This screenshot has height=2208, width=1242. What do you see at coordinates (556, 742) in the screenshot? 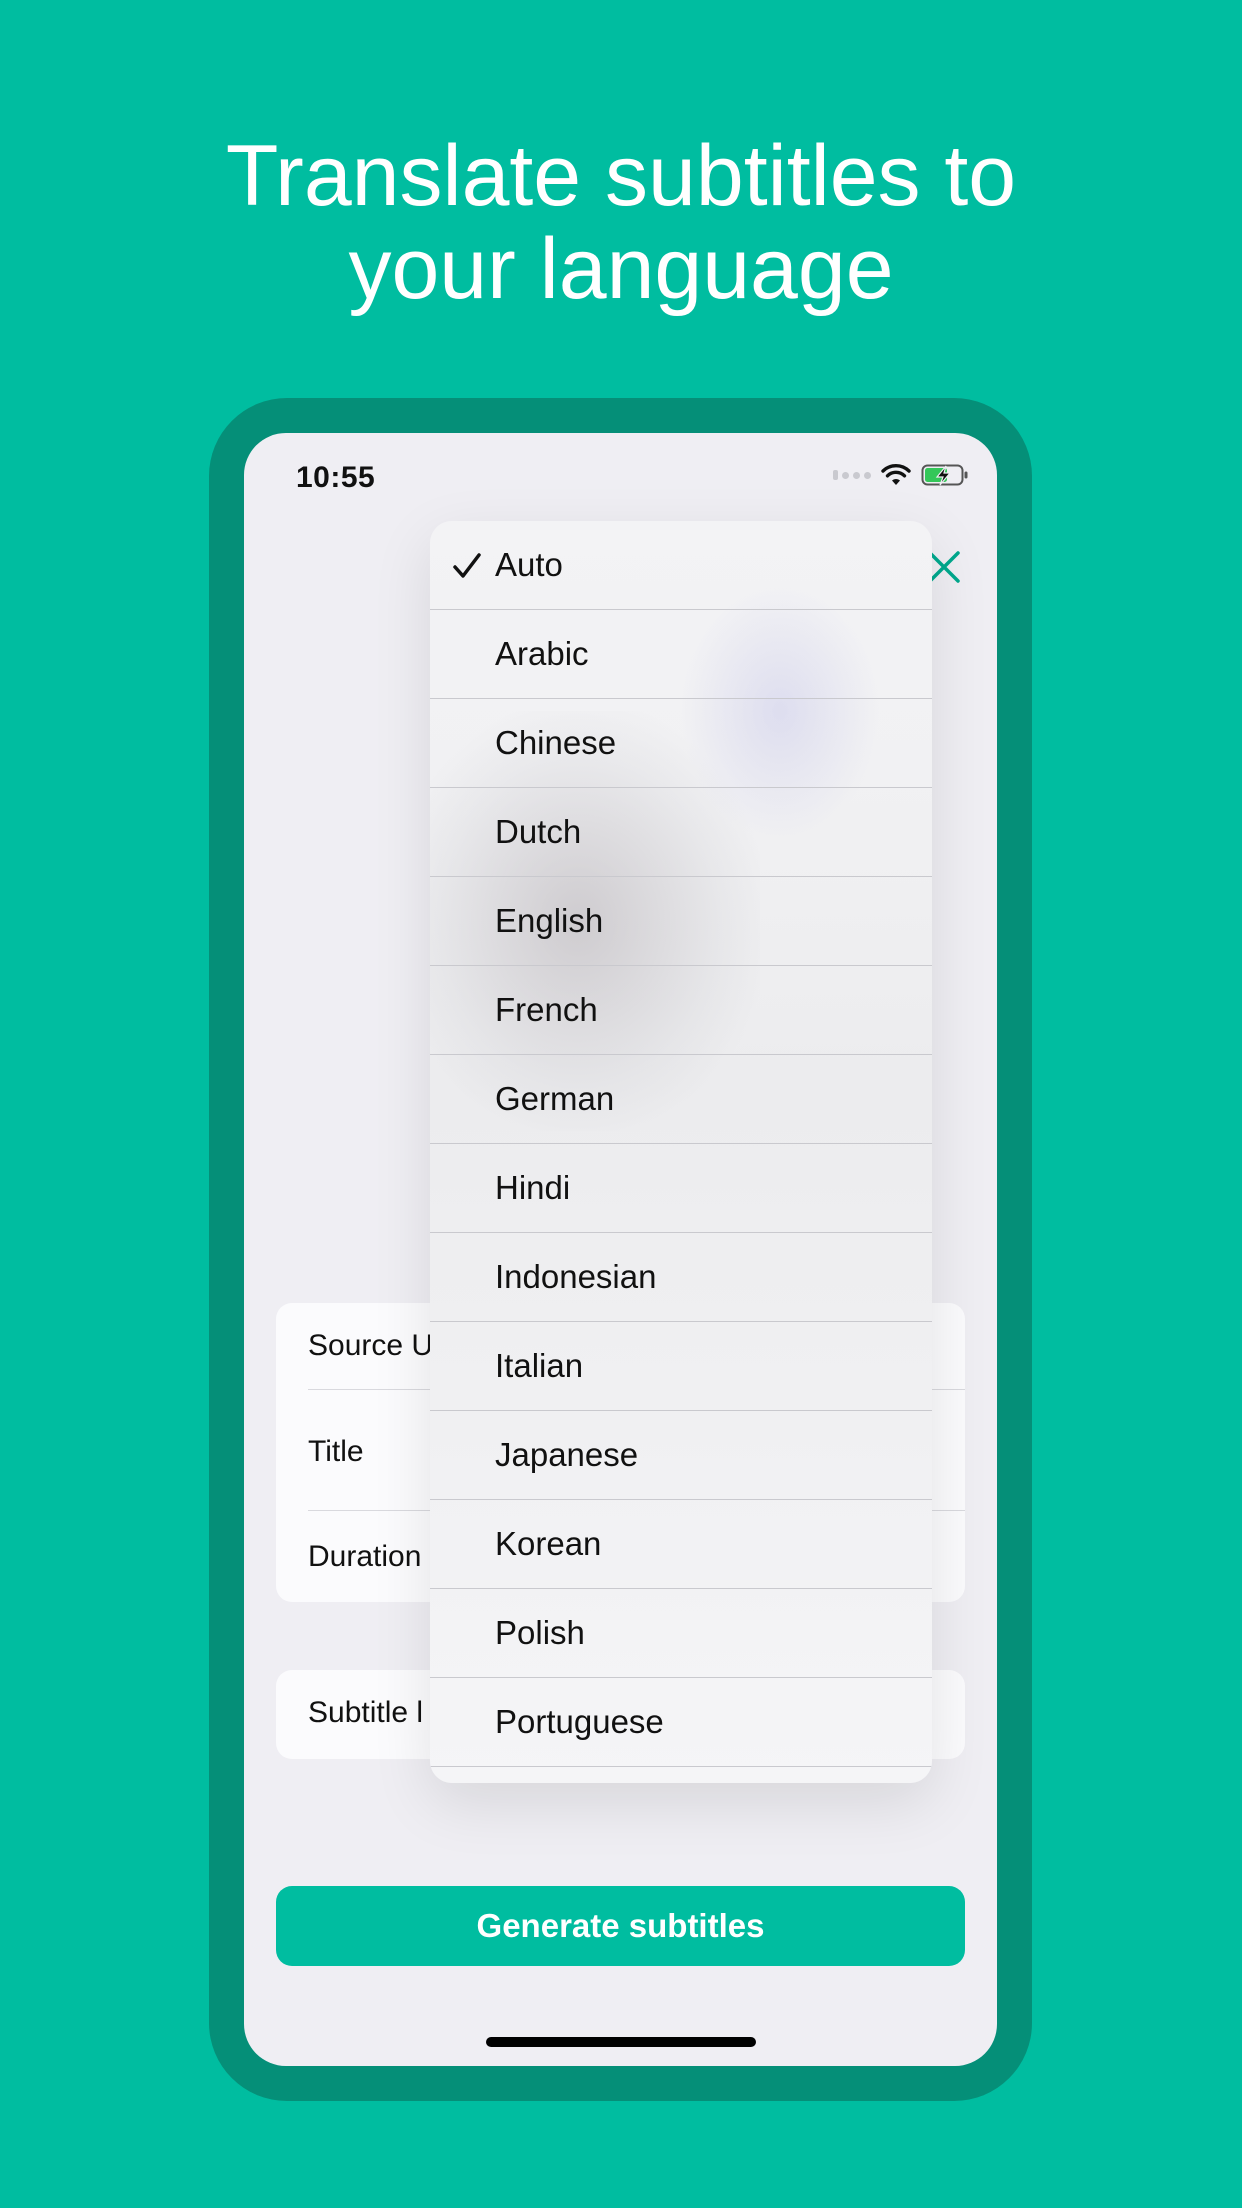
I see `menu-item-label: Chinese` at bounding box center [556, 742].